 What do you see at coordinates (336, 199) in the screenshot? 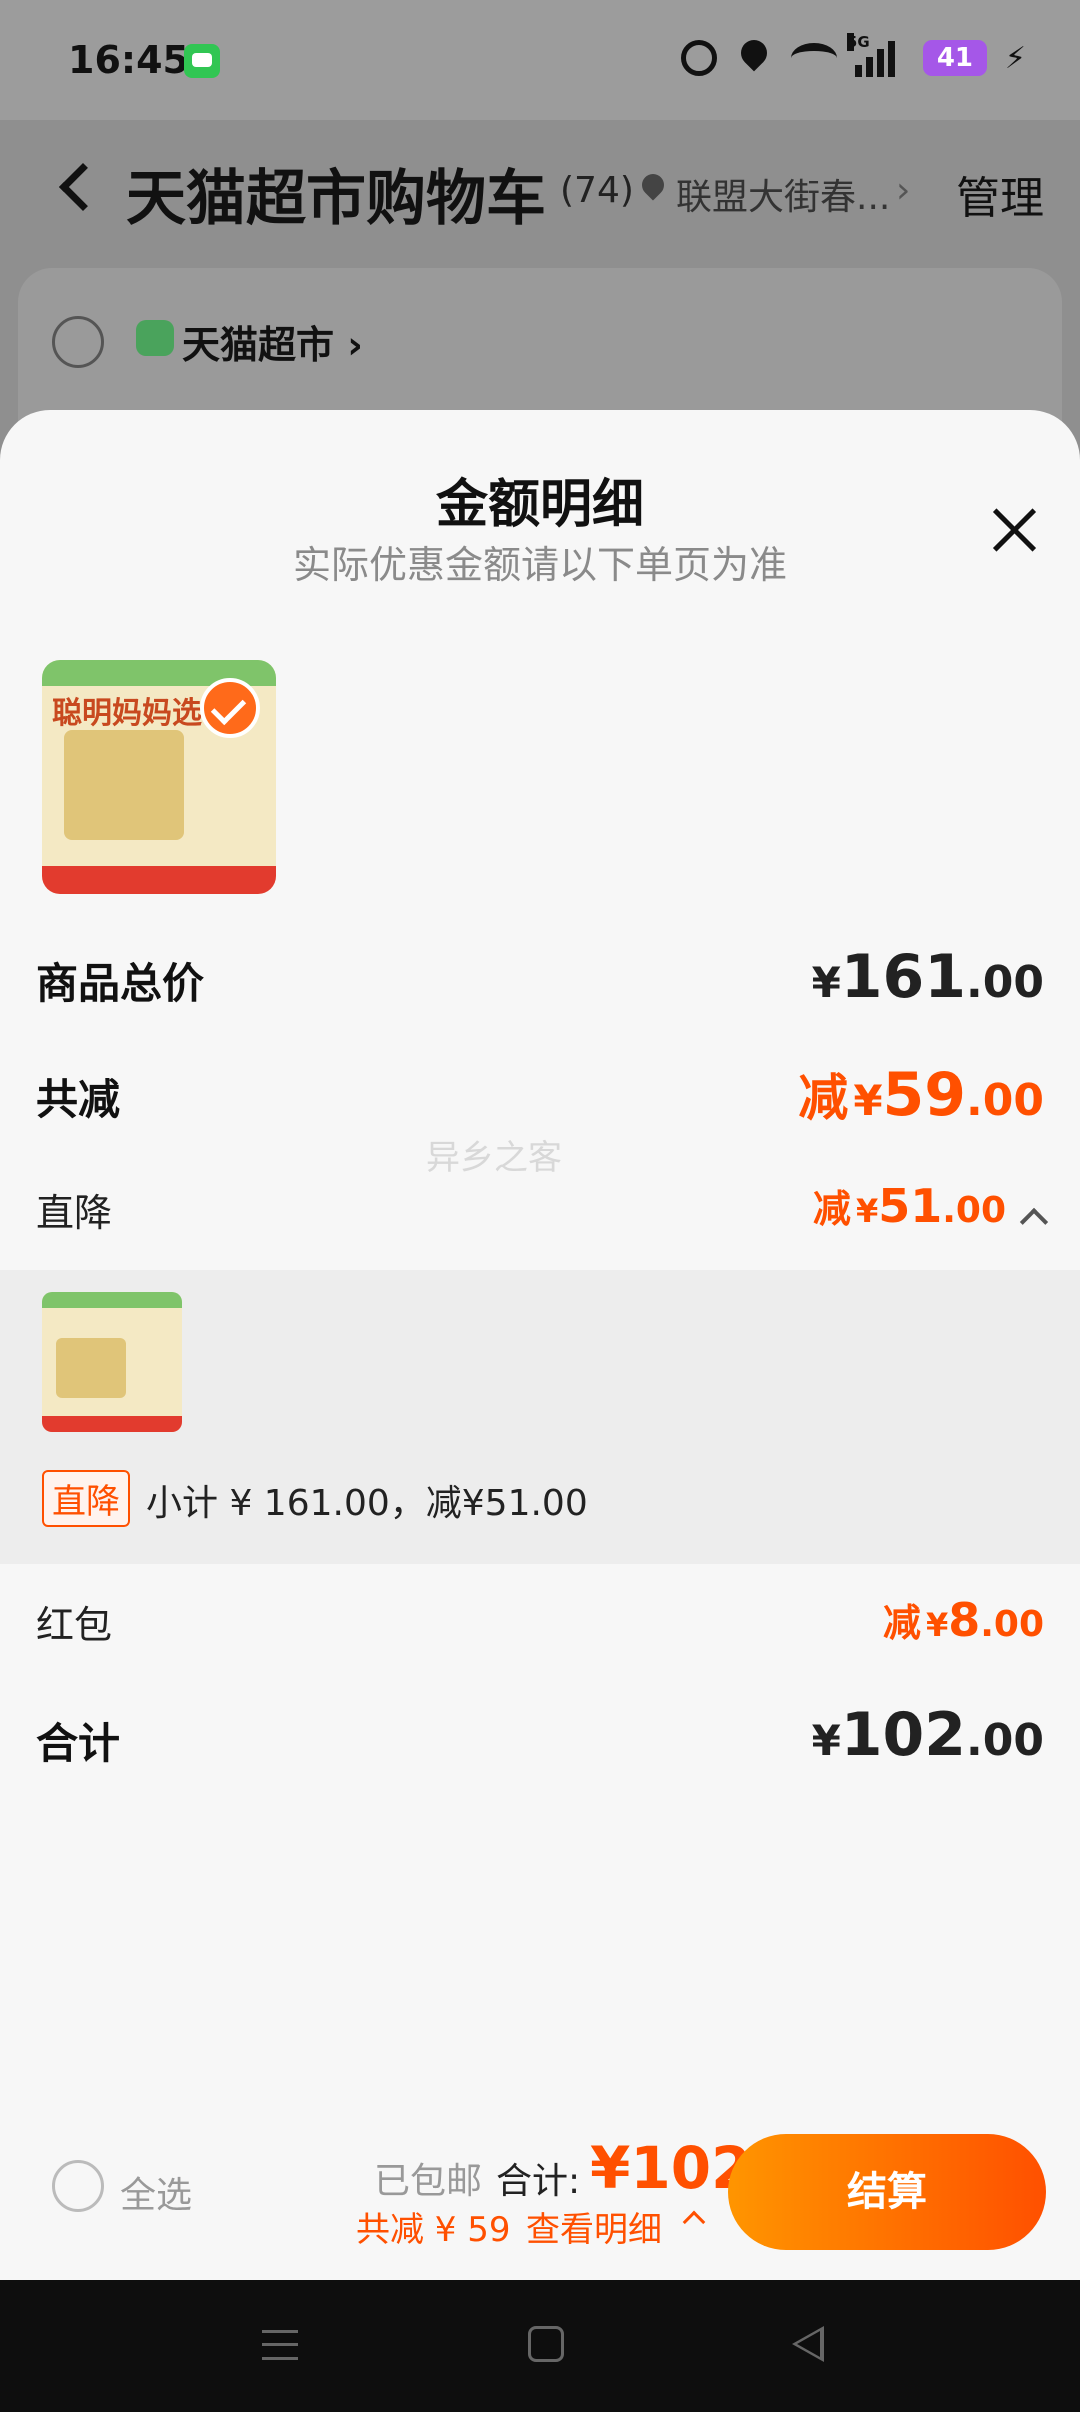
I see `page-title: 天猫超市购物车` at bounding box center [336, 199].